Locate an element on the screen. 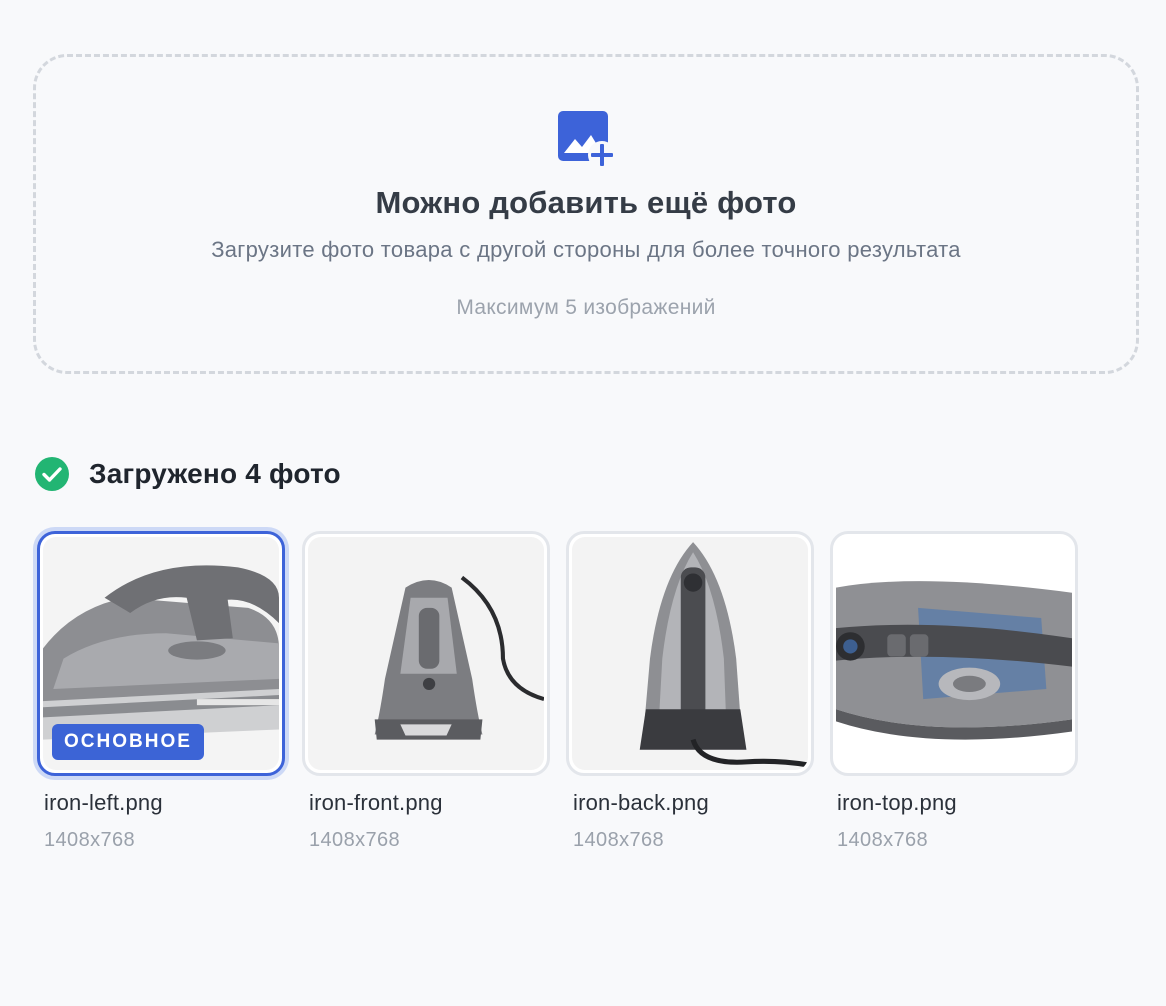  iron-back-image is located at coordinates (690, 653).